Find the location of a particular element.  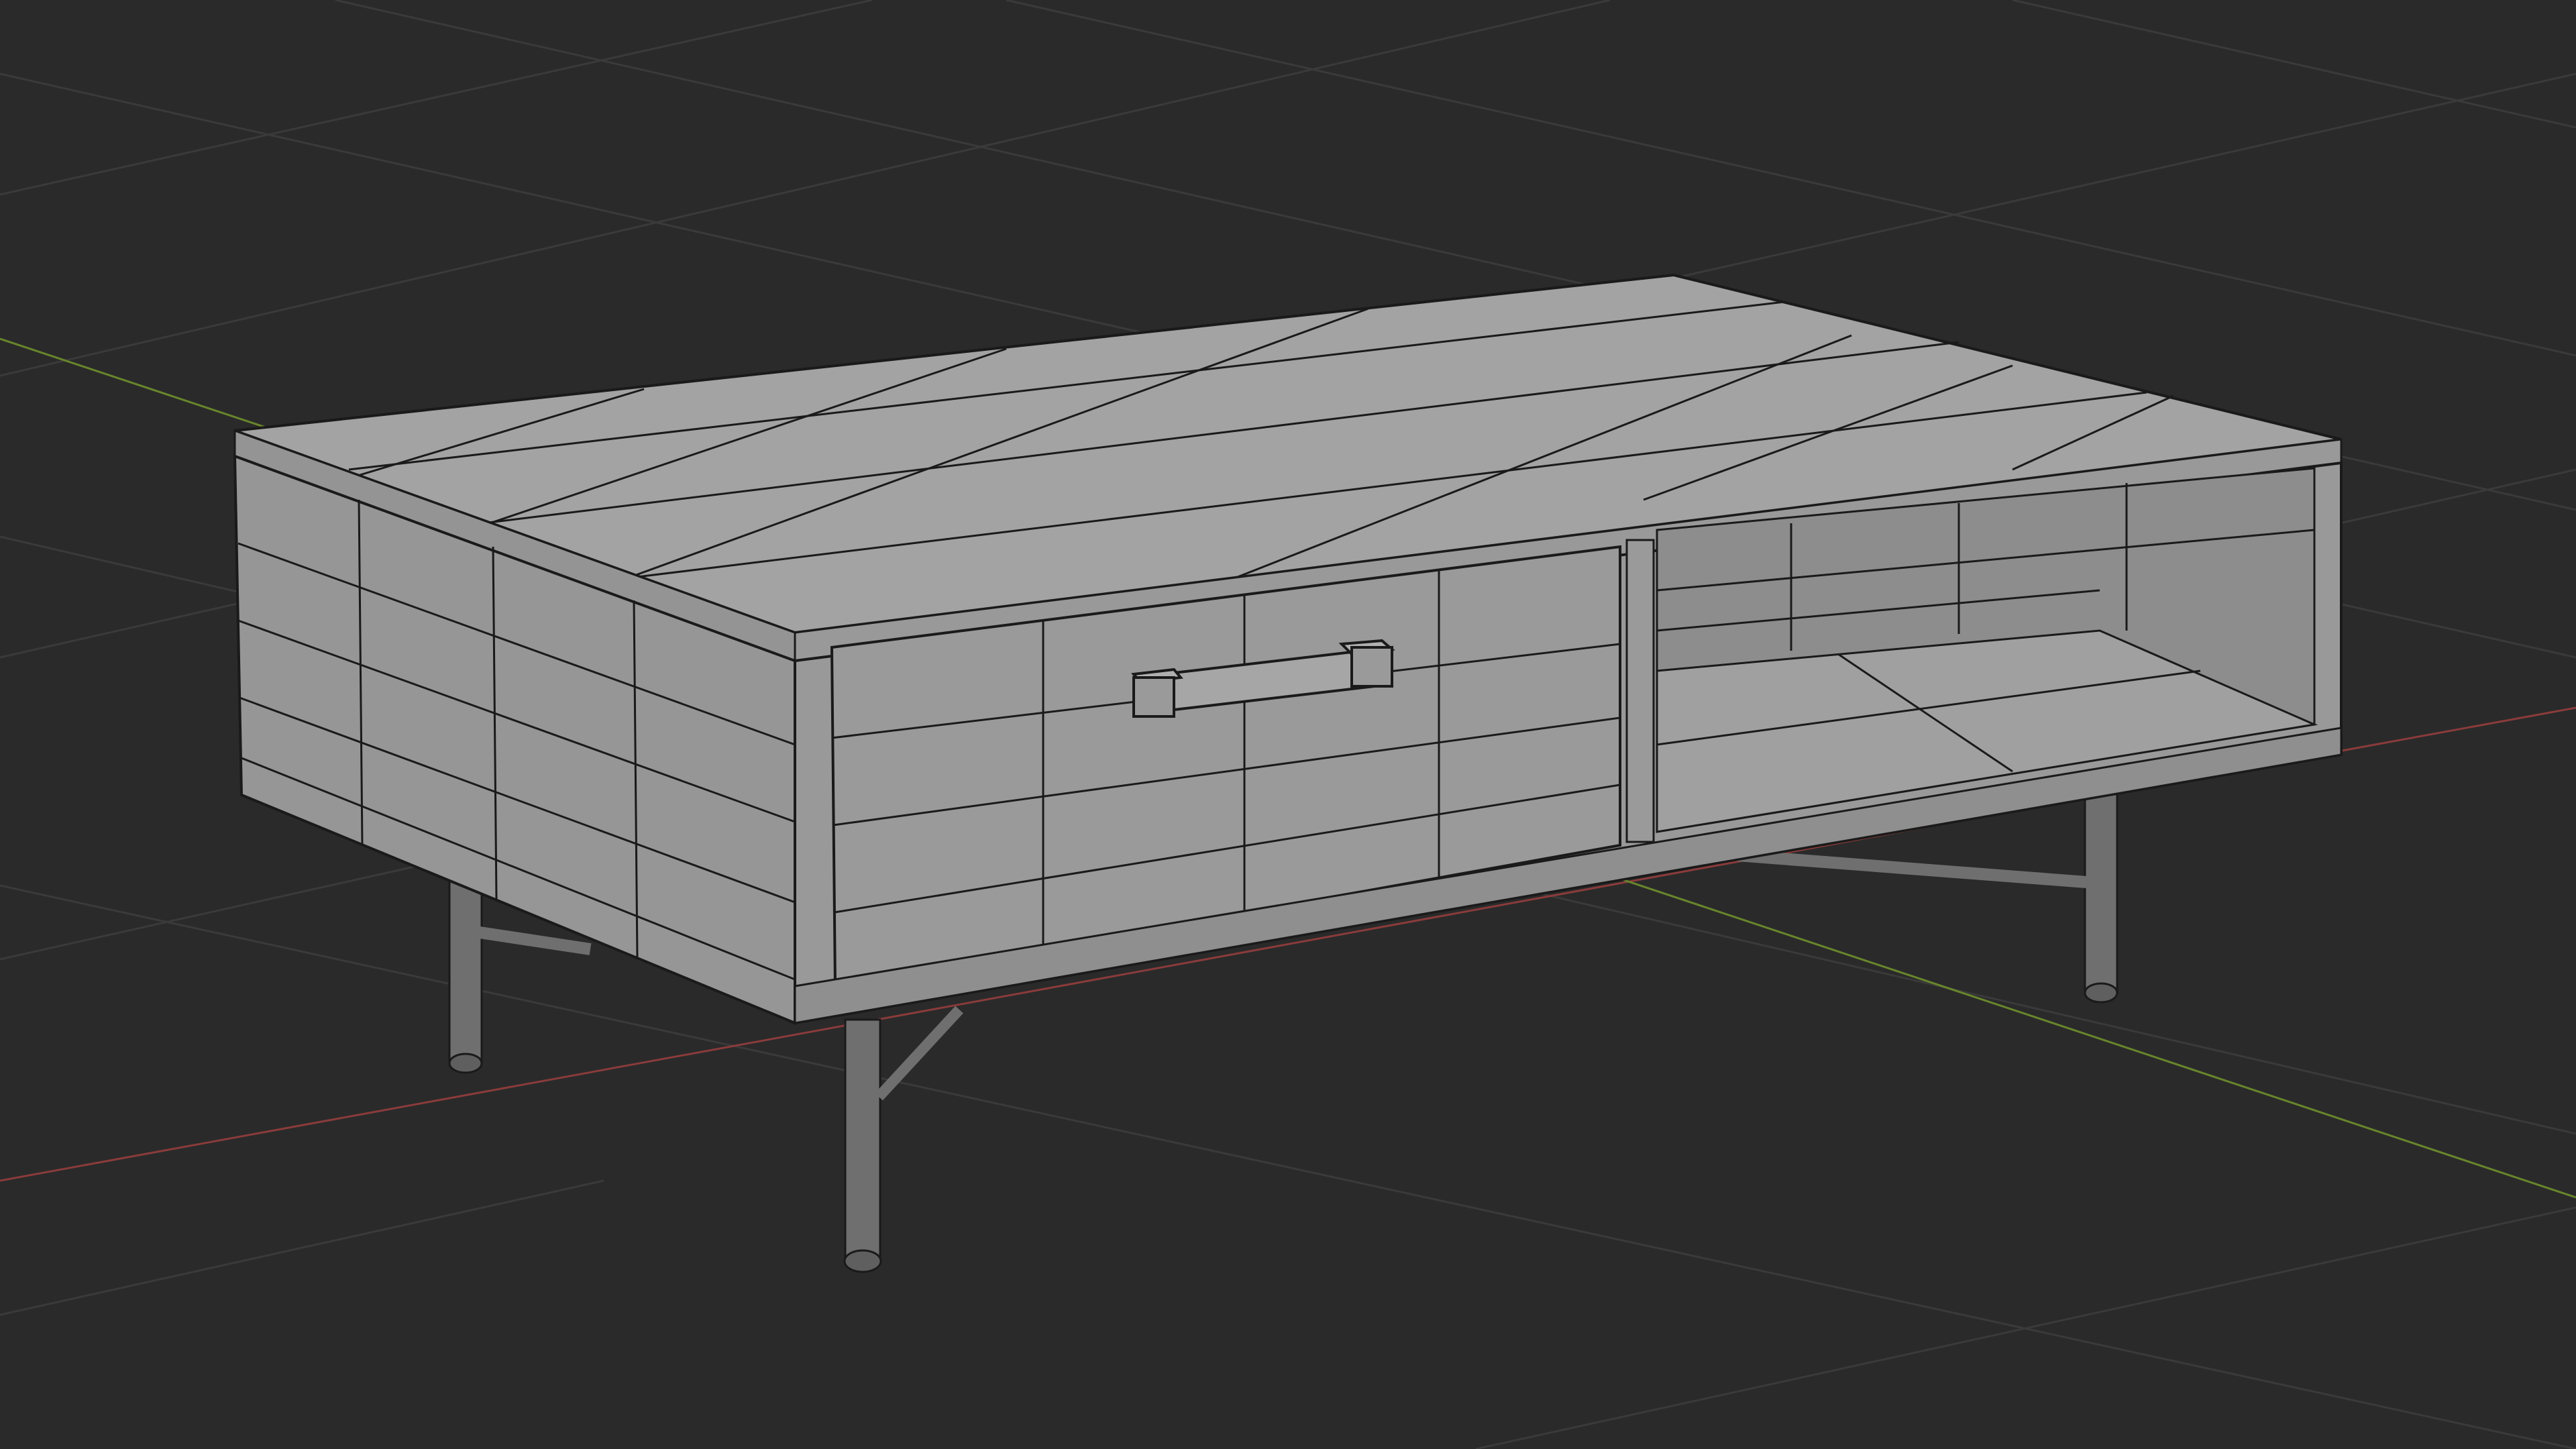

center-divider is located at coordinates (1640, 691).